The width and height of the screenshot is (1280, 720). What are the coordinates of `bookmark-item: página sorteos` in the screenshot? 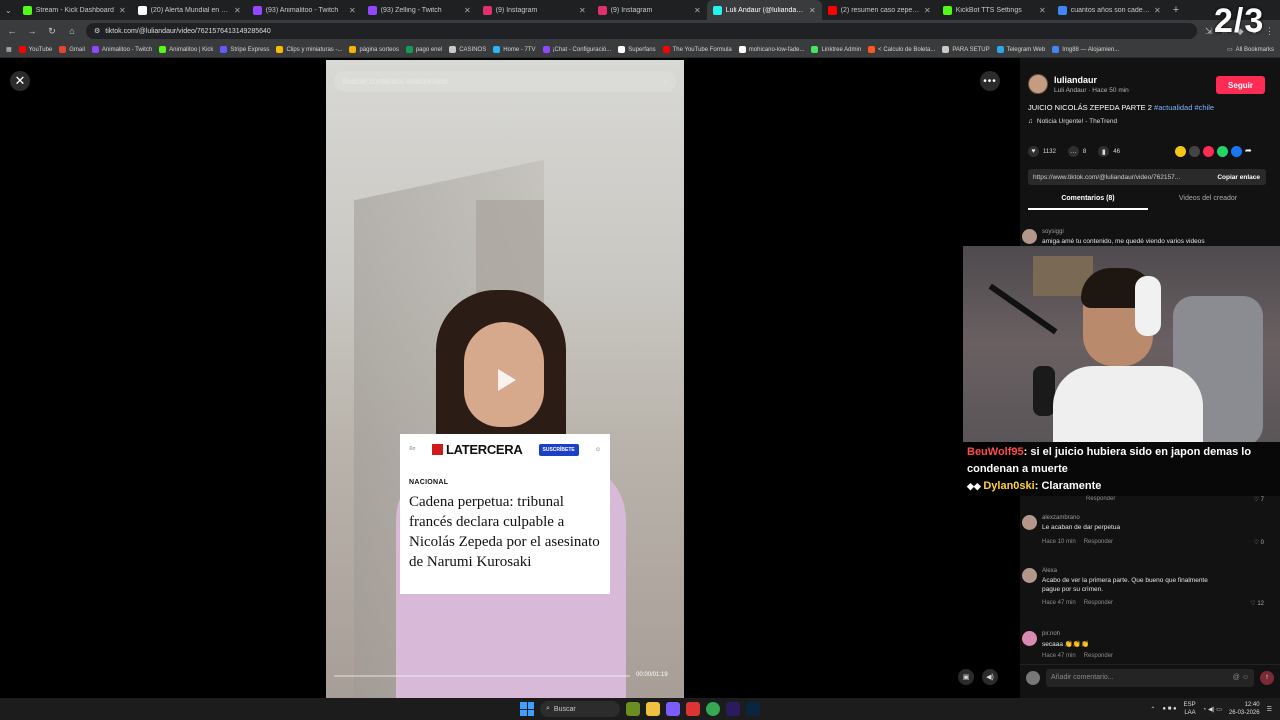 It's located at (374, 49).